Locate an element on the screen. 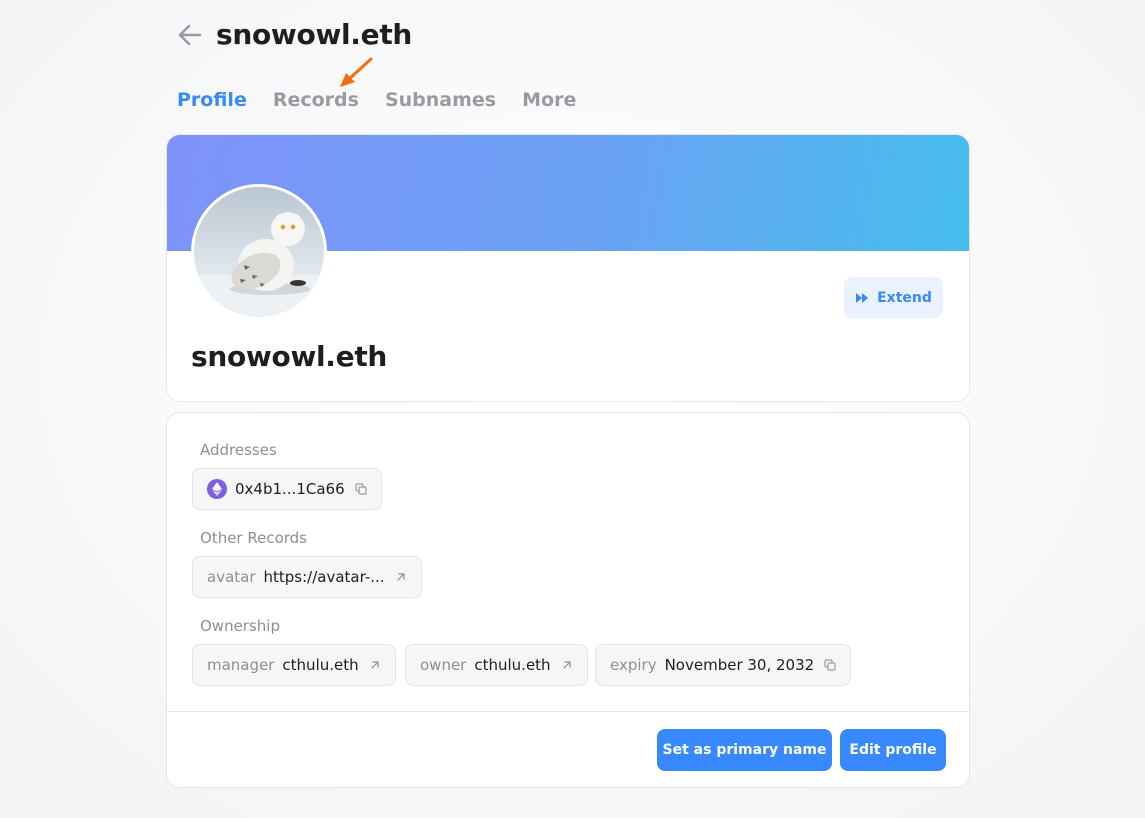 The height and width of the screenshot is (818, 1145). owner-value: cthulu.eth is located at coordinates (512, 665).